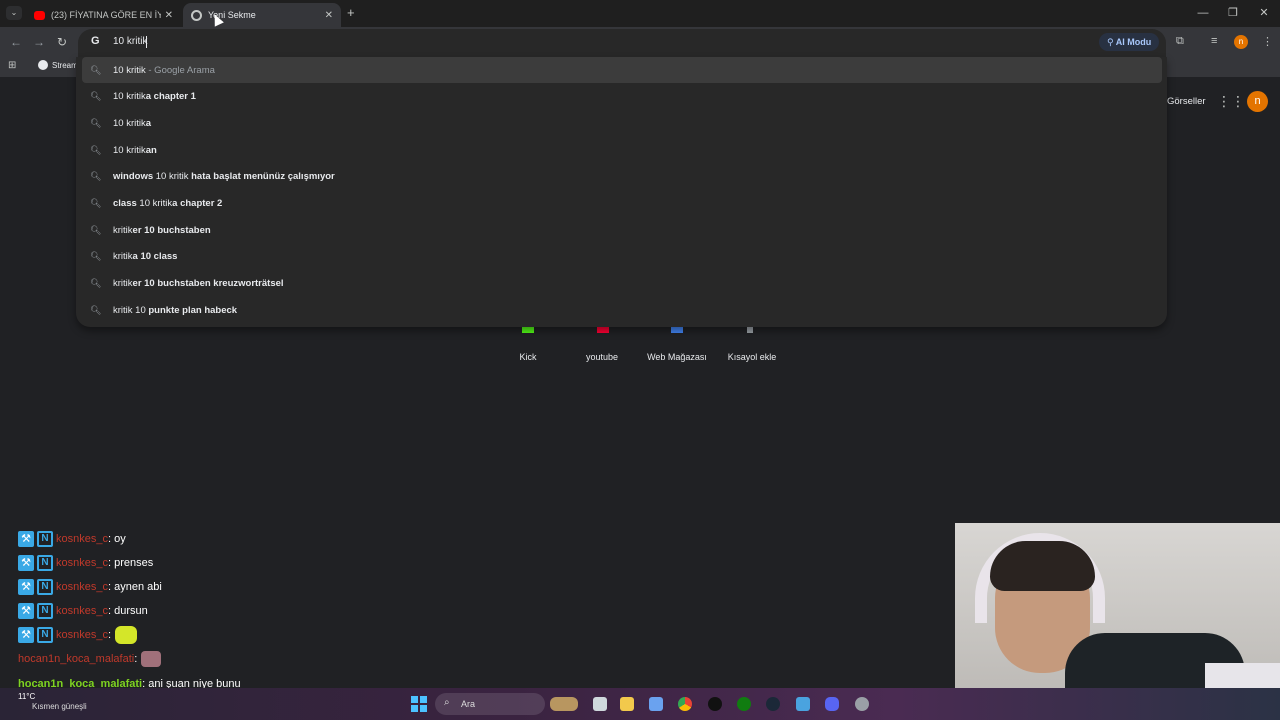 This screenshot has width=1280, height=720. I want to click on close-window-button: ✕, so click(1264, 13).